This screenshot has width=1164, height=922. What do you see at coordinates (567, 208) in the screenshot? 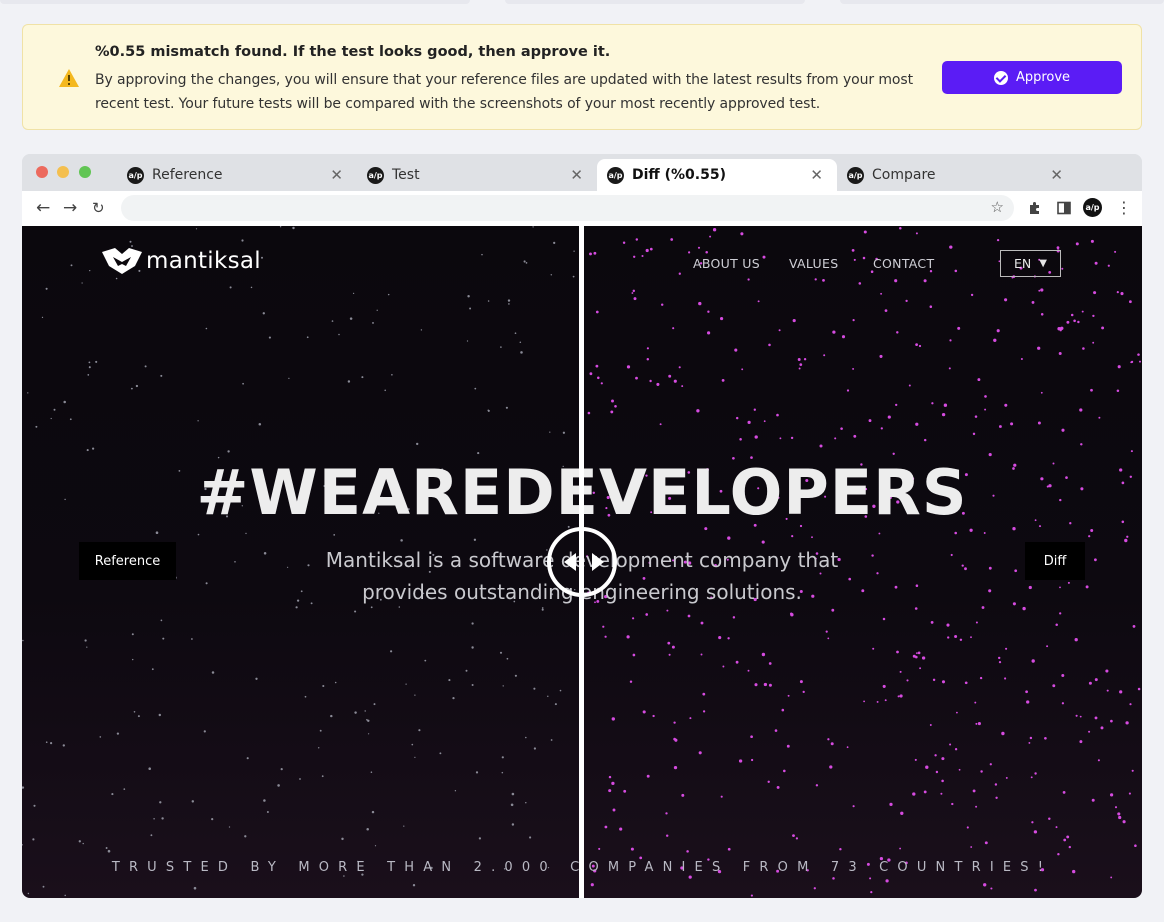
I see `address-bar: ☆` at bounding box center [567, 208].